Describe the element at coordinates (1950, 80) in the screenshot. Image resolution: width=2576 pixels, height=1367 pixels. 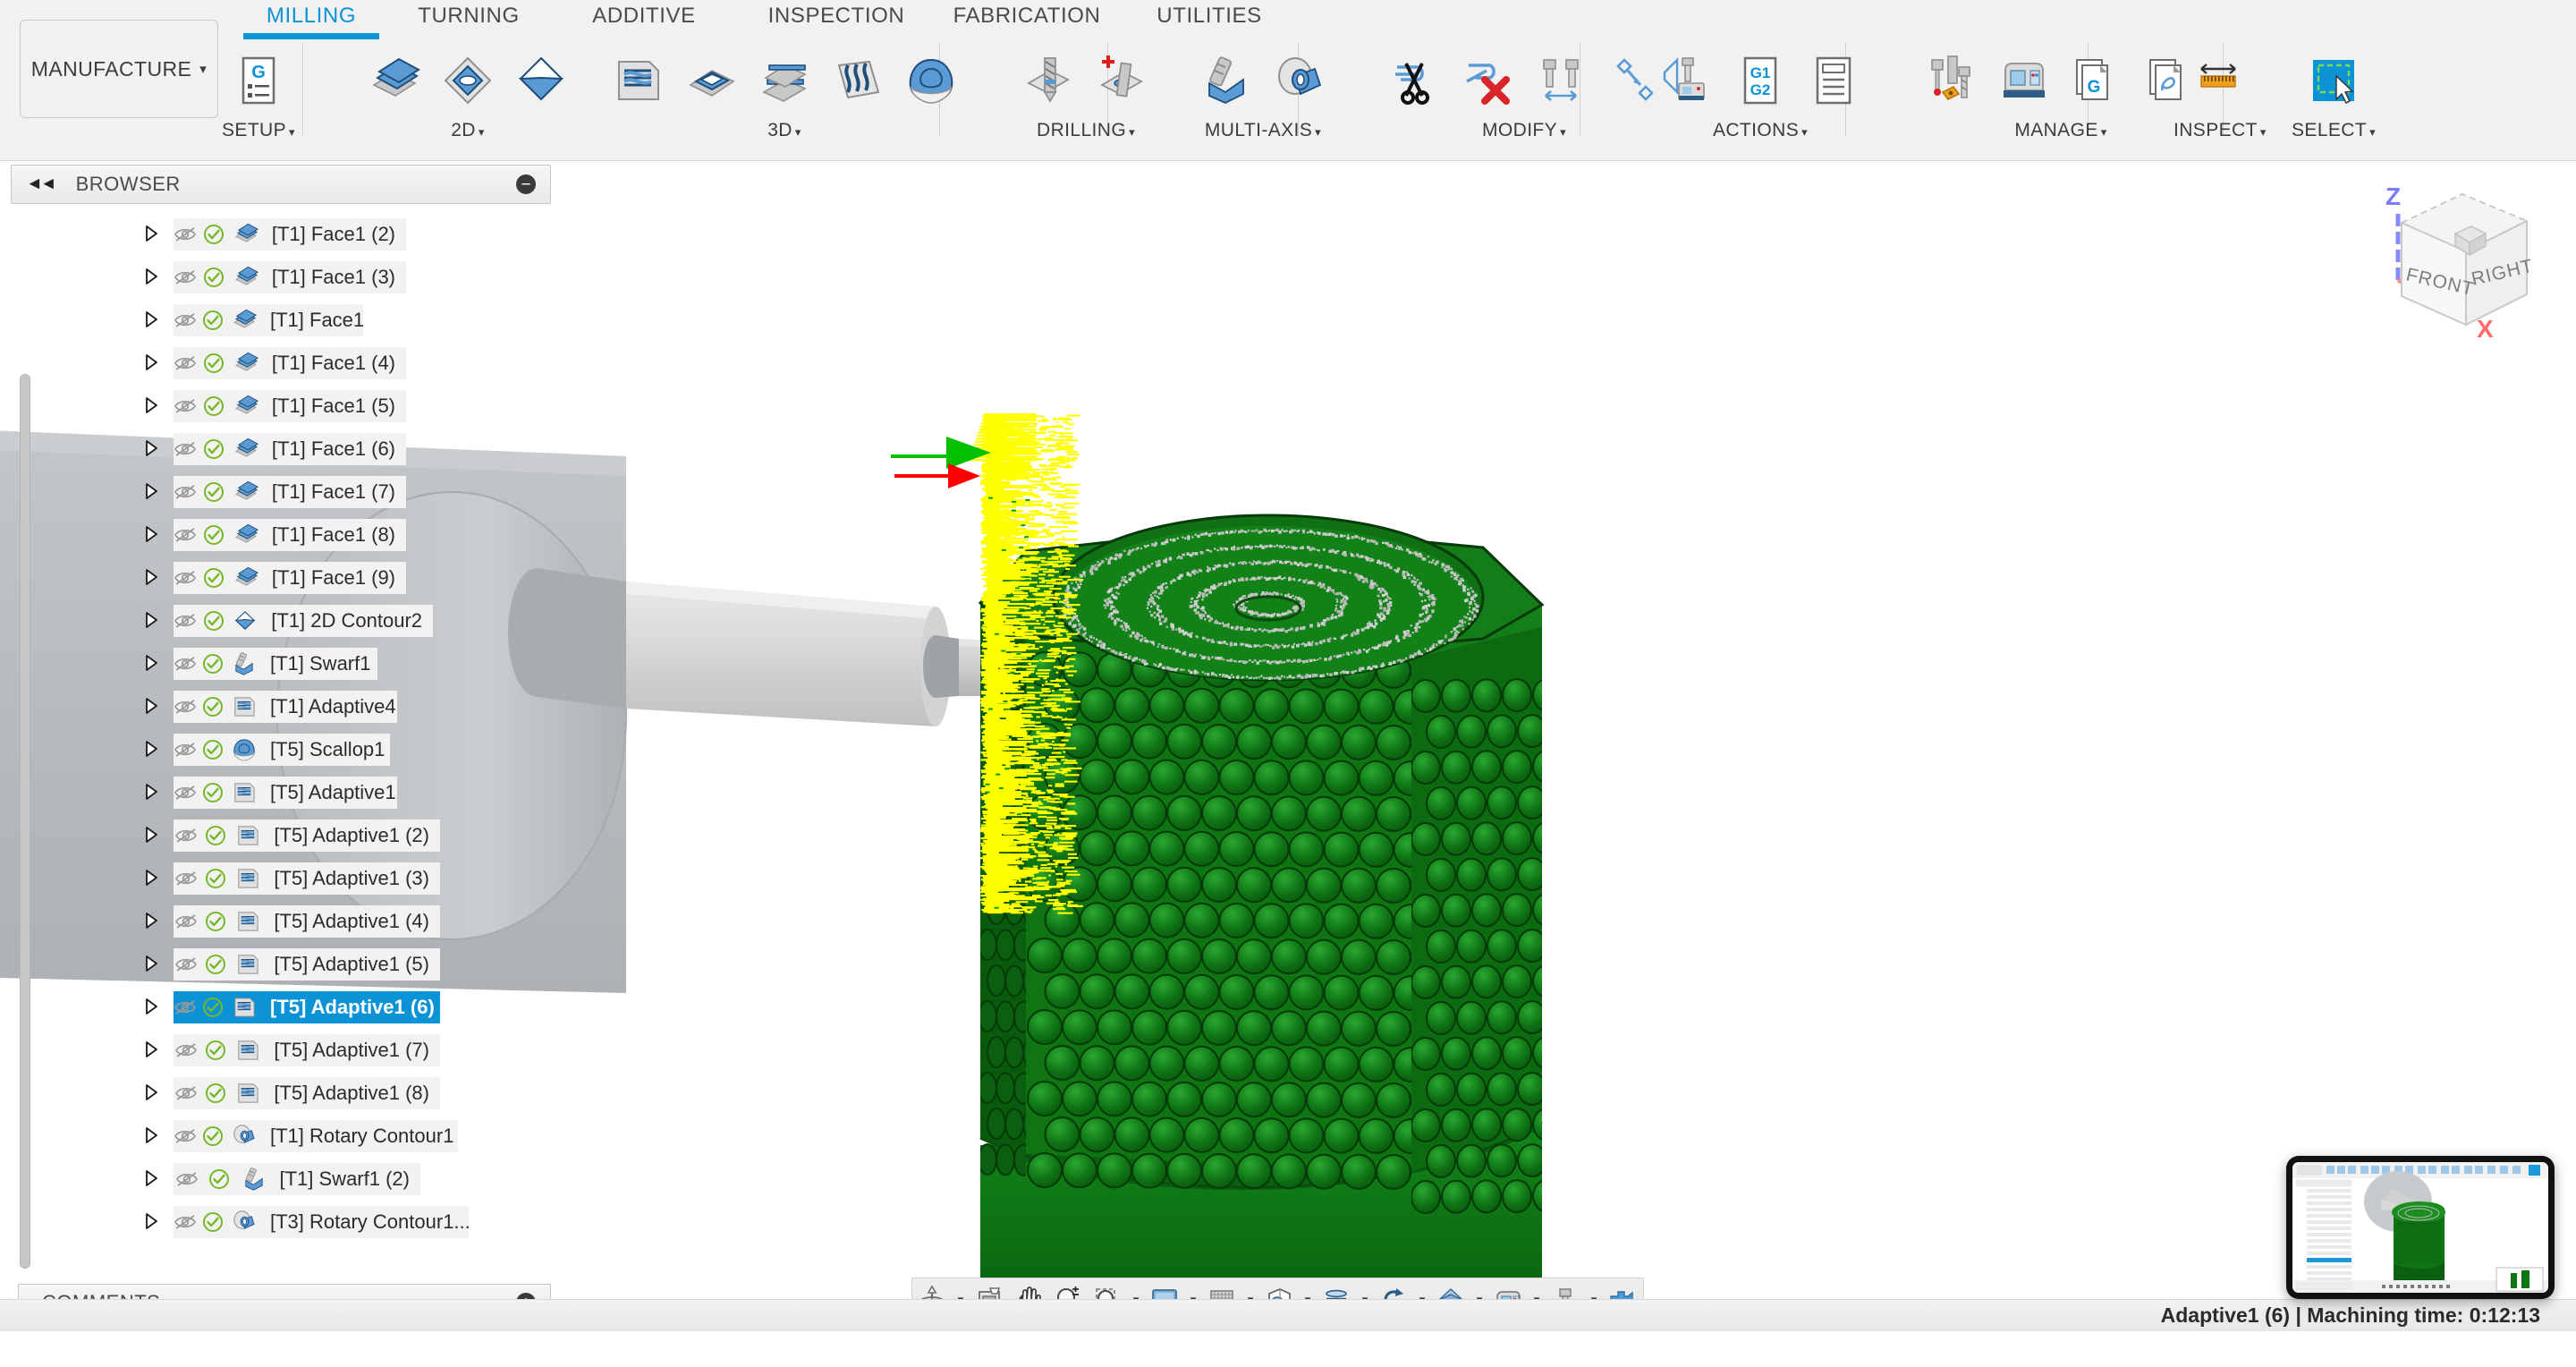
I see `tool-library-icon` at that location.